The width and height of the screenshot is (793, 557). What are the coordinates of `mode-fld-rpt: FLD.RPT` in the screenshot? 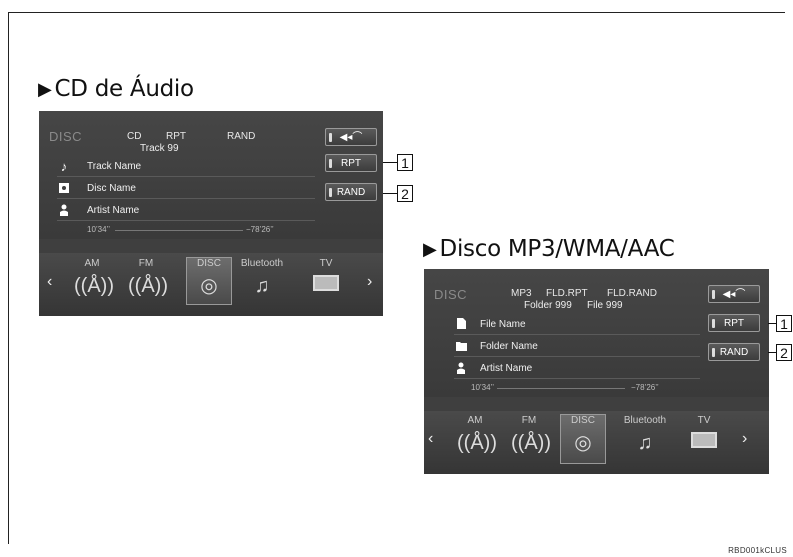 It's located at (567, 293).